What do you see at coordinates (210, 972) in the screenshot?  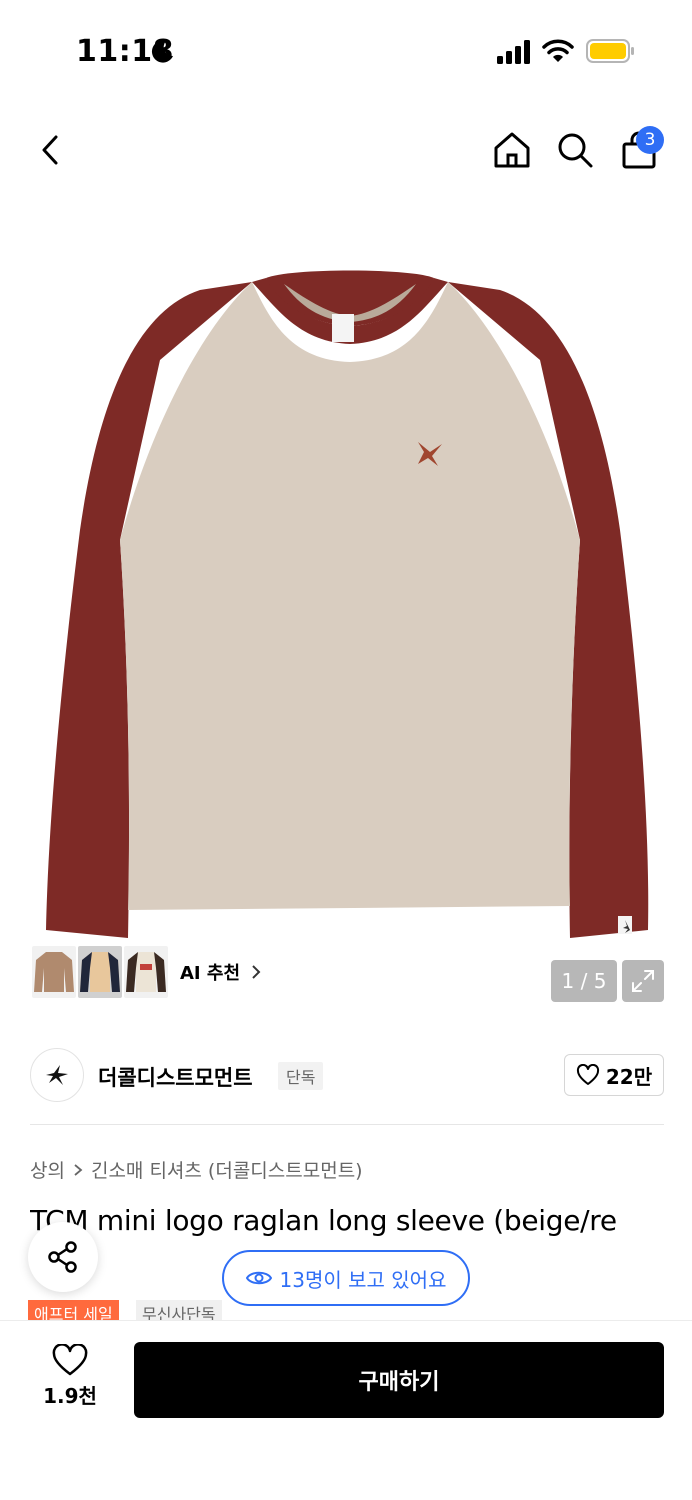 I see `ai-recommend-label: AI 추천` at bounding box center [210, 972].